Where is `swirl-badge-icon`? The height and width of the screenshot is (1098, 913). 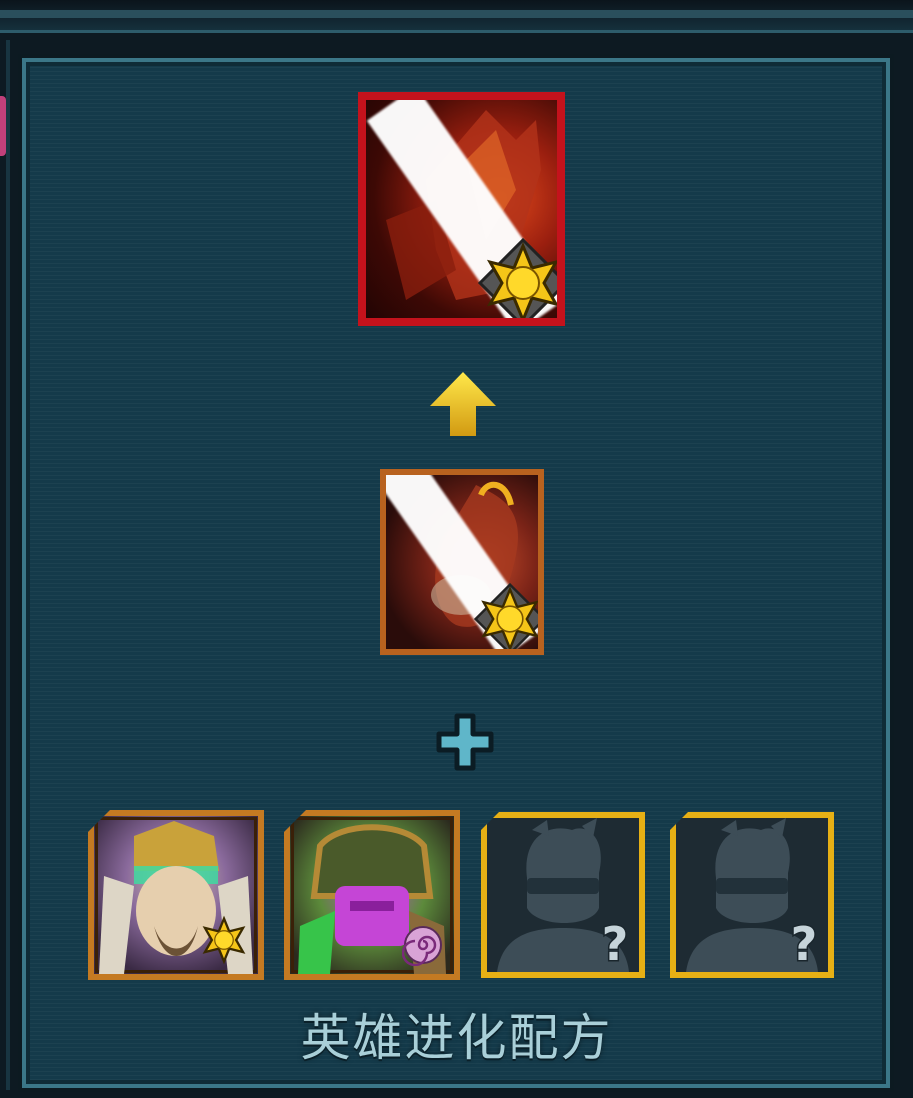 swirl-badge-icon is located at coordinates (422, 946).